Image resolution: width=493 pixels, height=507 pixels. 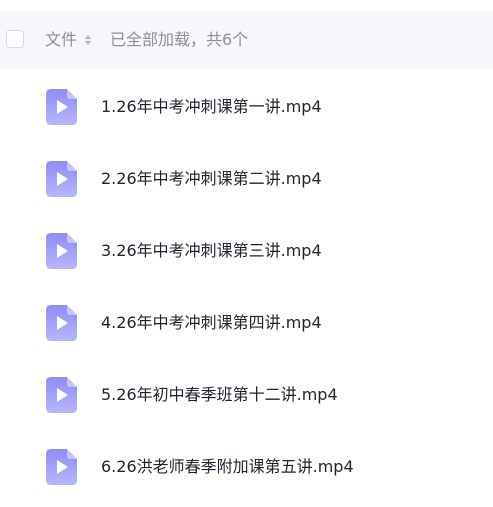 What do you see at coordinates (179, 39) in the screenshot?
I see `load-status-text: 已全部加载，共6个` at bounding box center [179, 39].